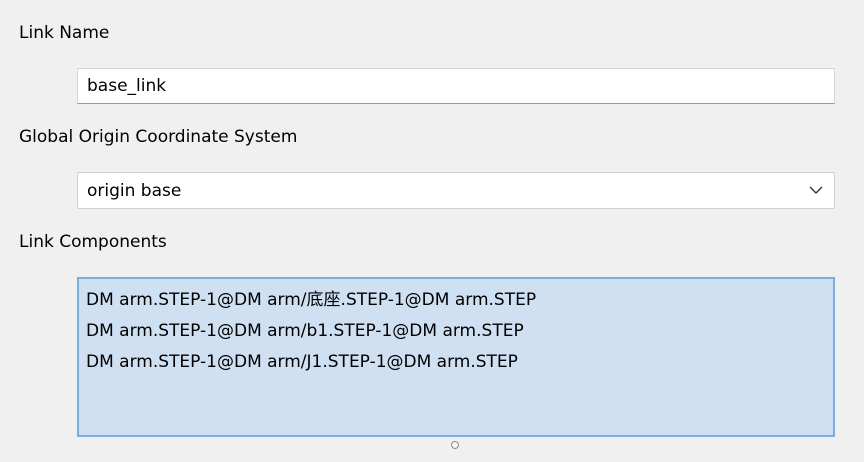 This screenshot has height=462, width=864. I want to click on origin-selected-value: origin base, so click(134, 191).